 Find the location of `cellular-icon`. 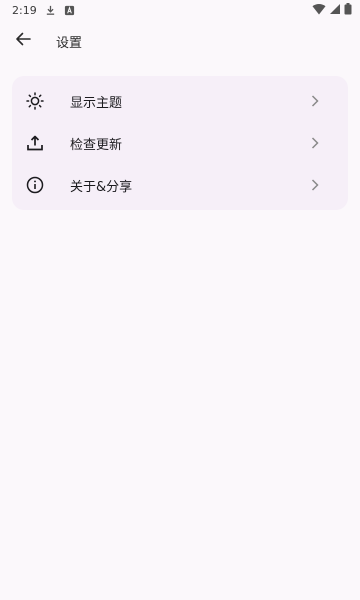

cellular-icon is located at coordinates (335, 10).